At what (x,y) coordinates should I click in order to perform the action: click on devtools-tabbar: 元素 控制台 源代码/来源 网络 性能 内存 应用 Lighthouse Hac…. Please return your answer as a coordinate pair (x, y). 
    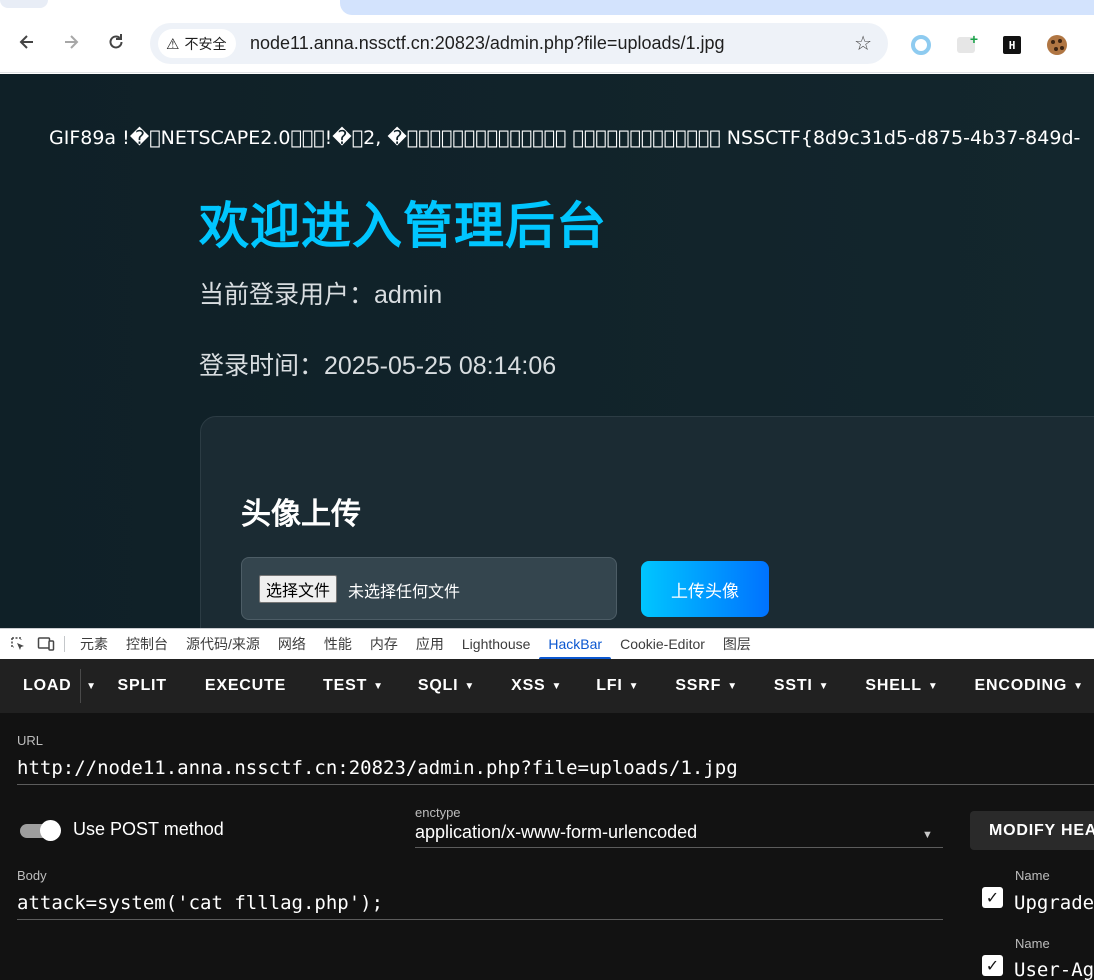
    Looking at the image, I should click on (547, 644).